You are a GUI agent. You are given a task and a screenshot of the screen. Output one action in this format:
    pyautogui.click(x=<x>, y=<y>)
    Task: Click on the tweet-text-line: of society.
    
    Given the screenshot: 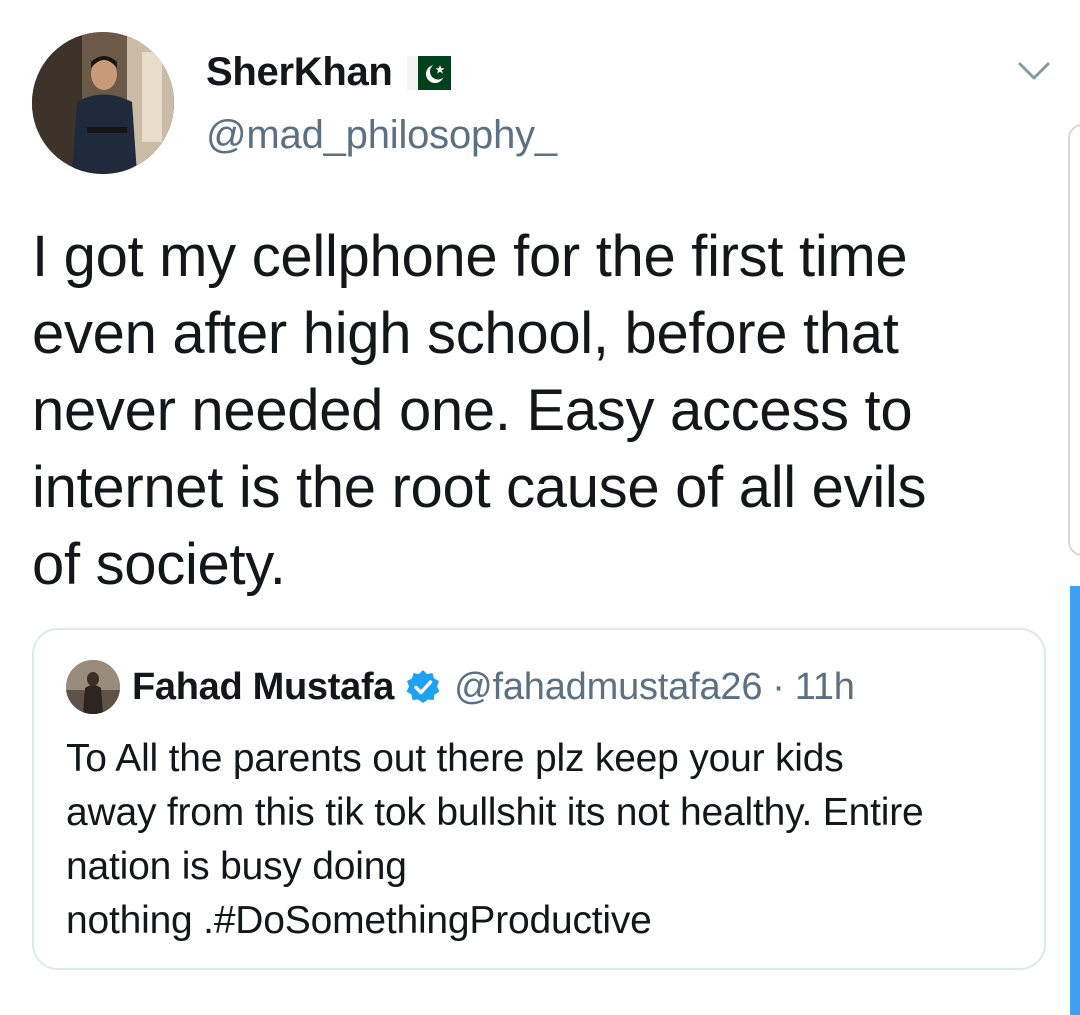 What is the action you would take?
    pyautogui.click(x=159, y=564)
    